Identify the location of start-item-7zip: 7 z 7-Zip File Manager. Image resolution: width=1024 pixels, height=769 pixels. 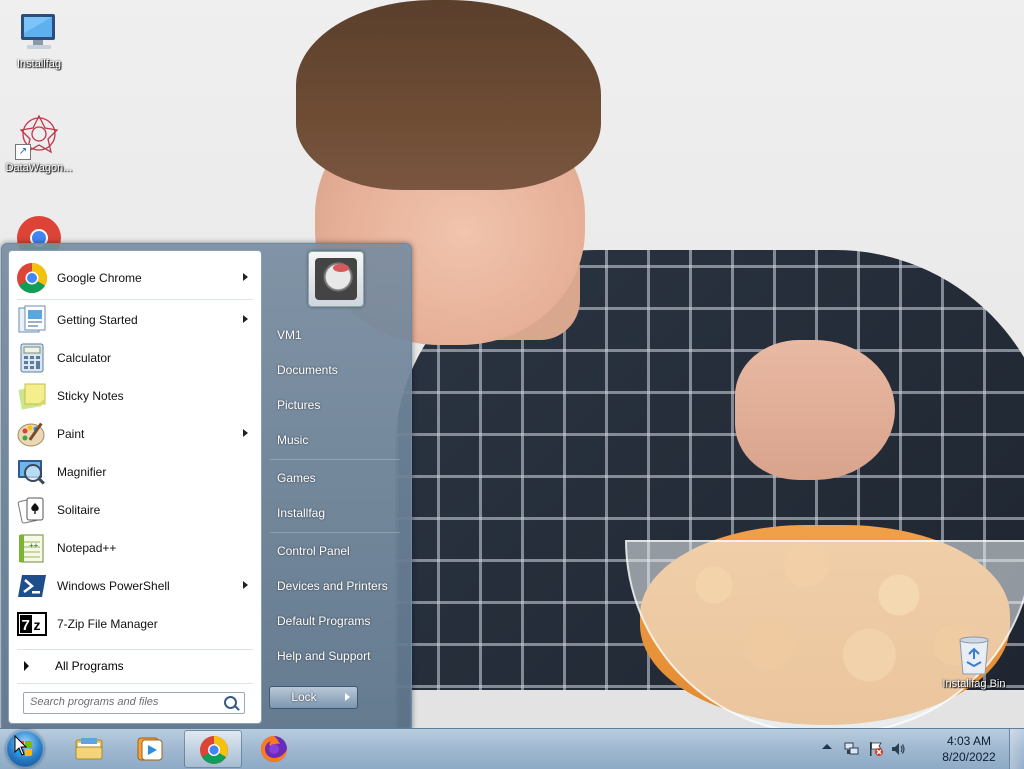
(135, 624).